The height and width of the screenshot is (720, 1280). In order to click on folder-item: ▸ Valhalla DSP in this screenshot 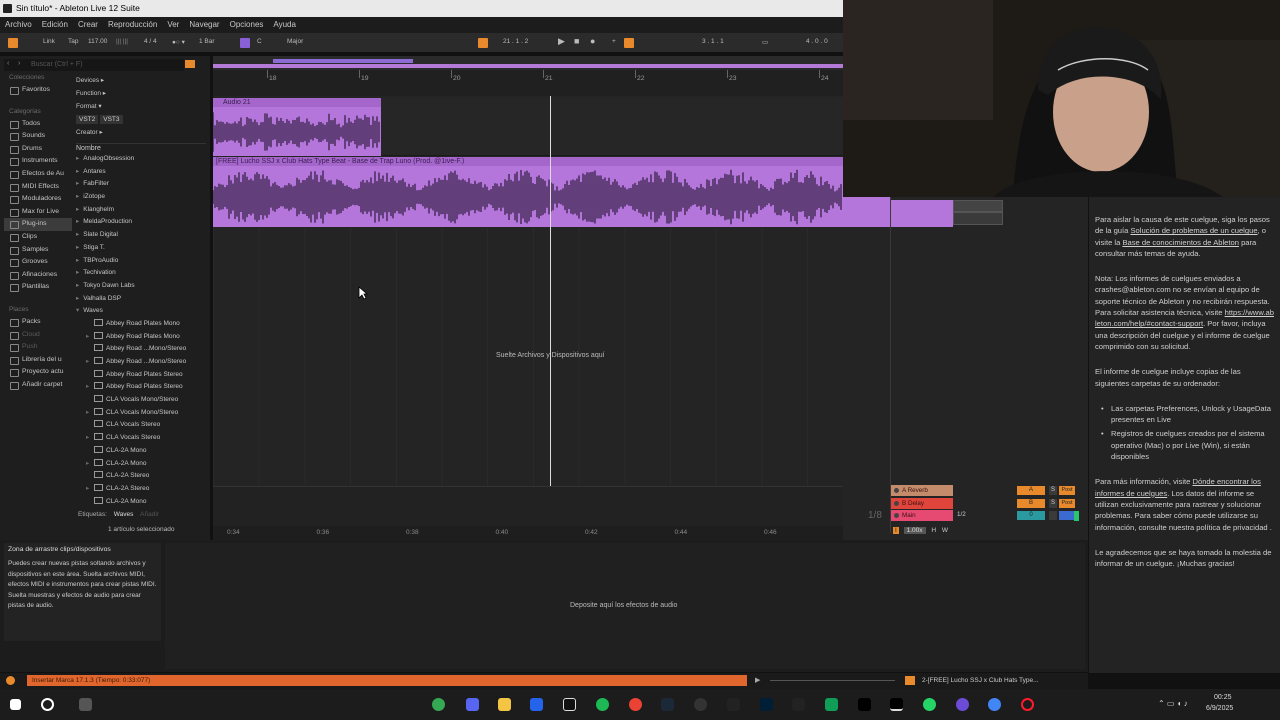, I will do `click(142, 299)`.